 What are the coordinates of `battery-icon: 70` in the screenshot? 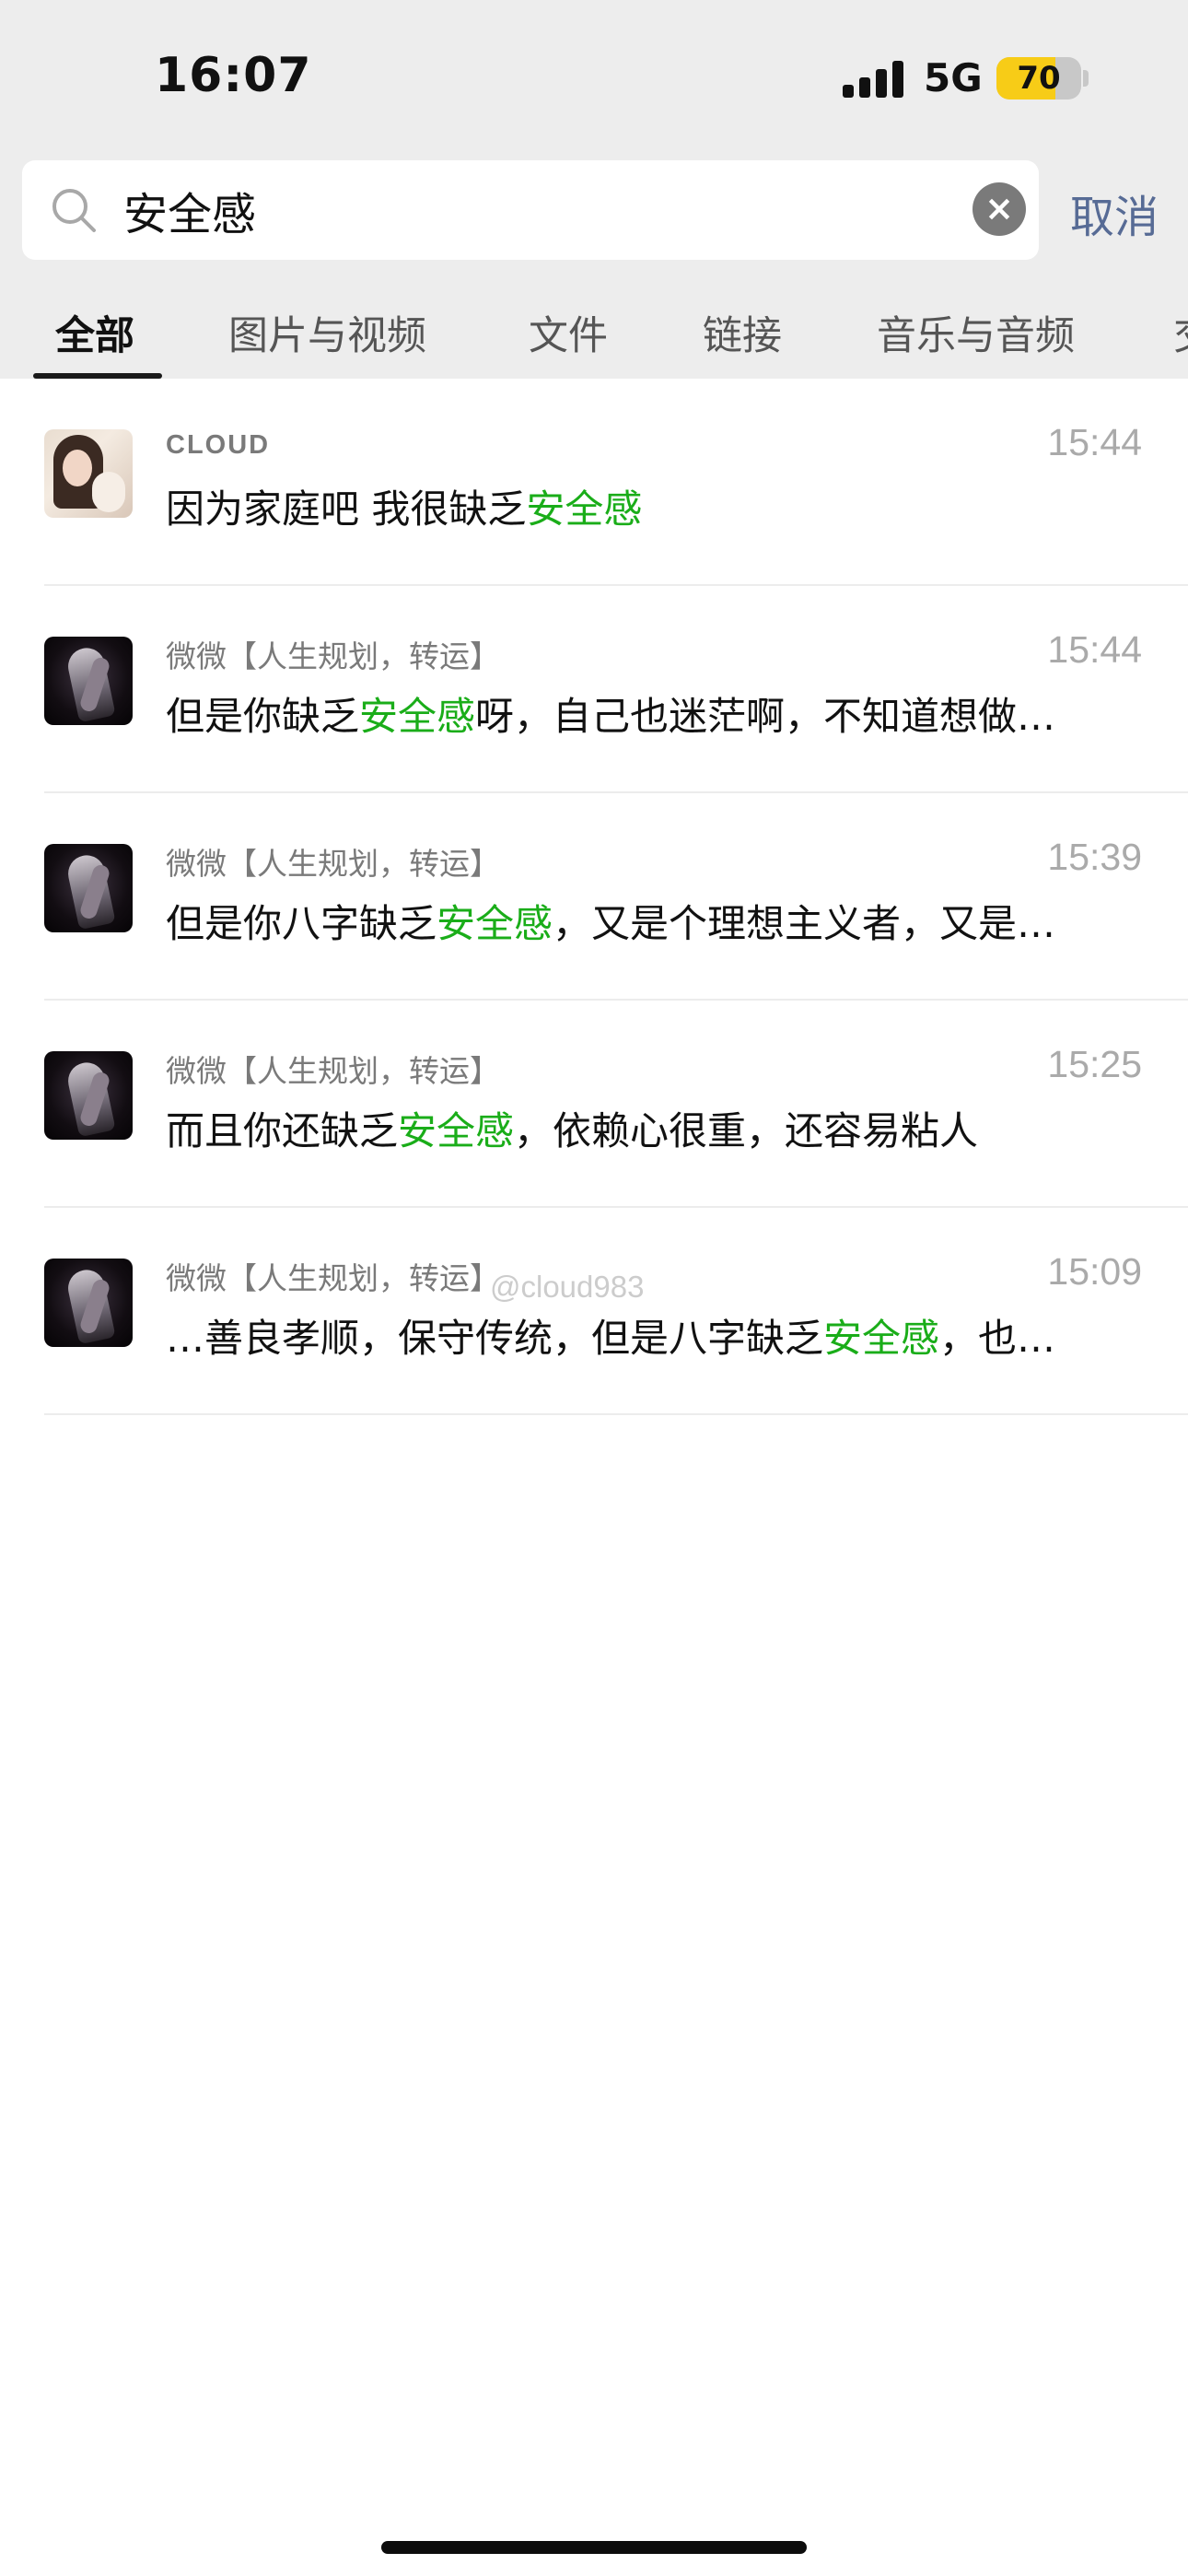 It's located at (1038, 78).